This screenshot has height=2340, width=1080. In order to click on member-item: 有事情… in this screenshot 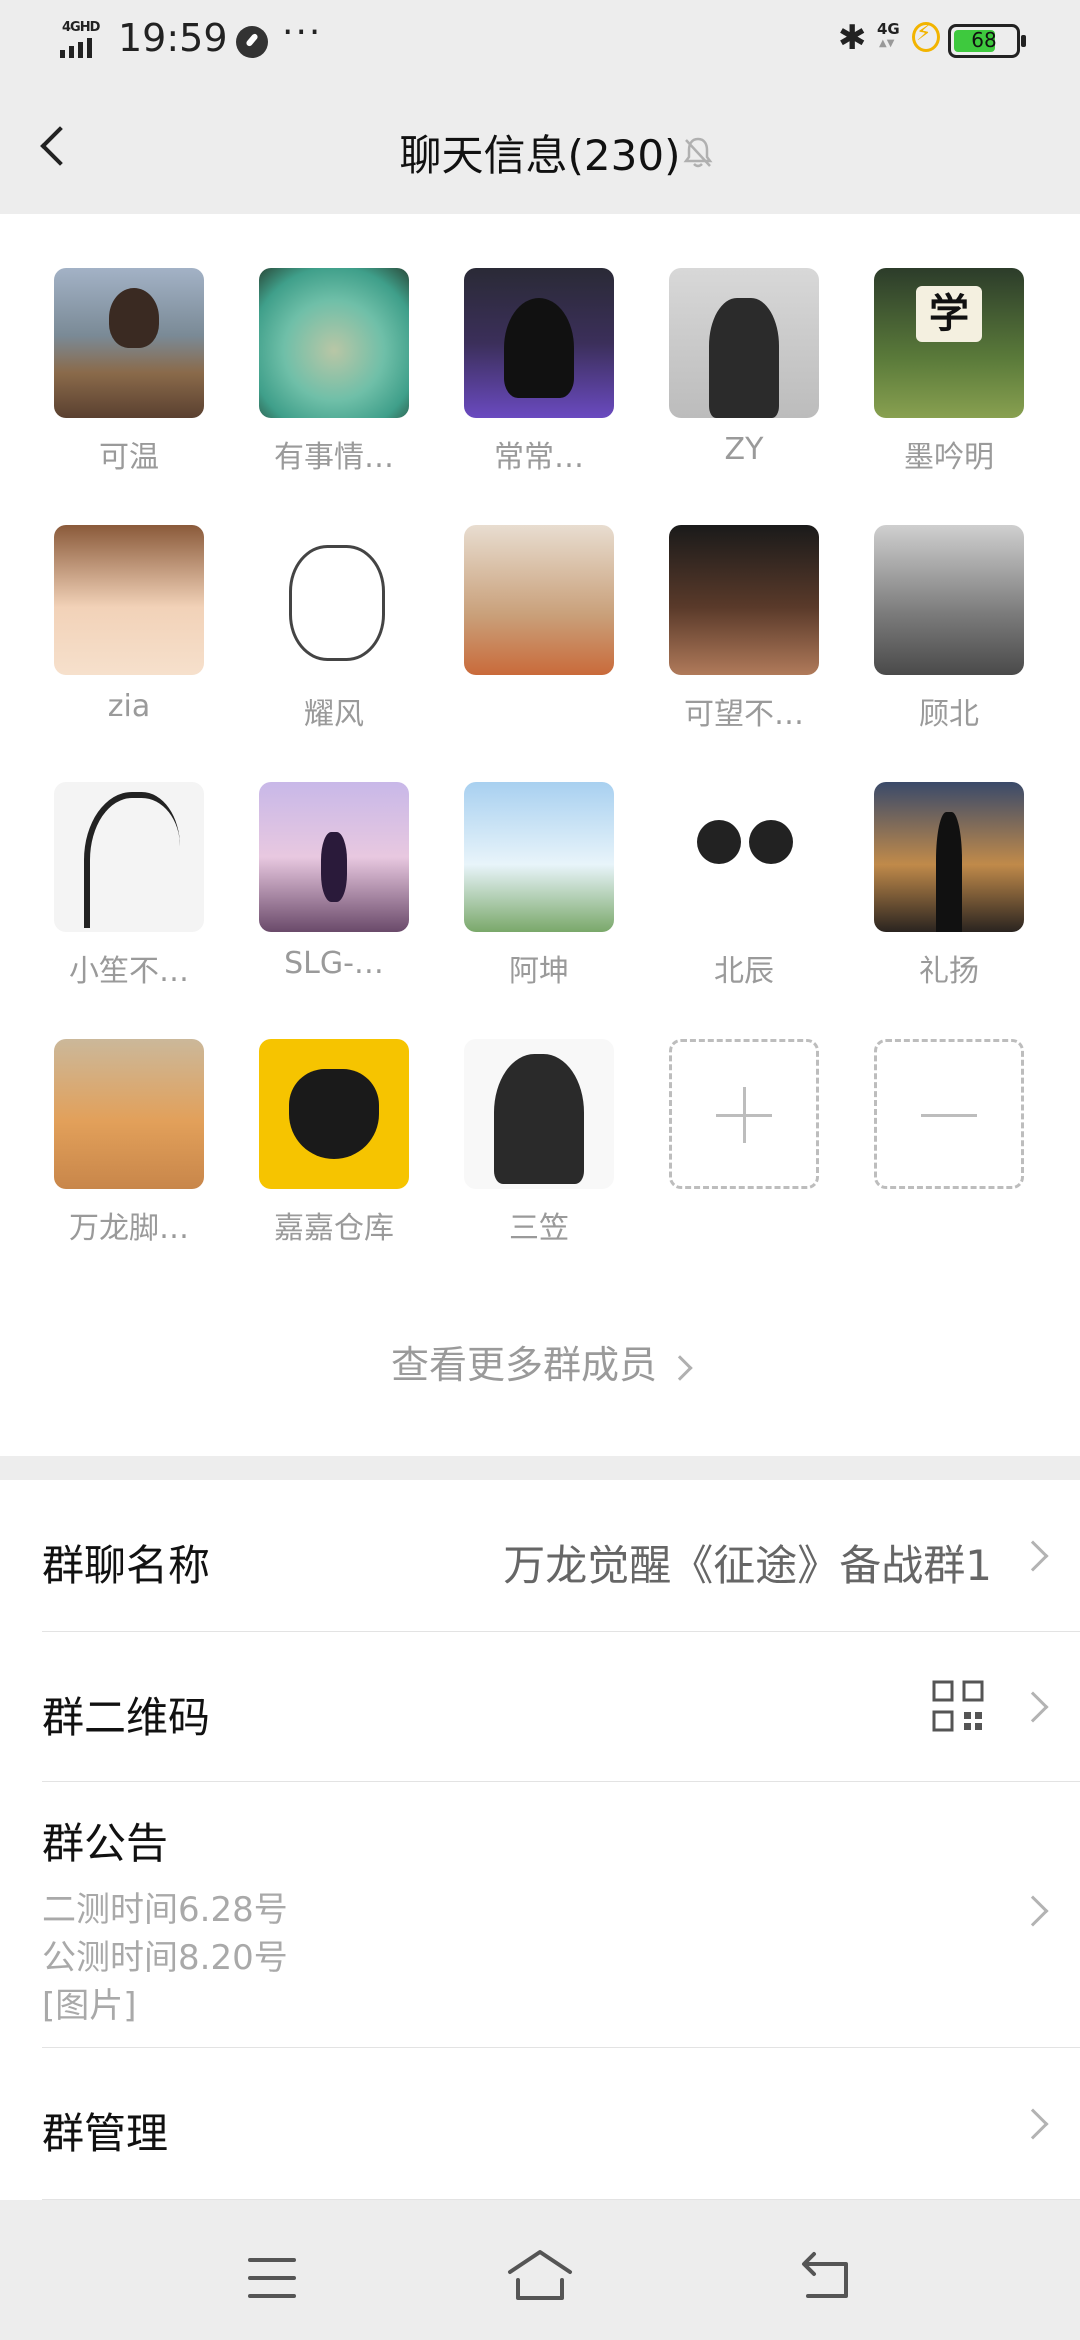, I will do `click(334, 383)`.